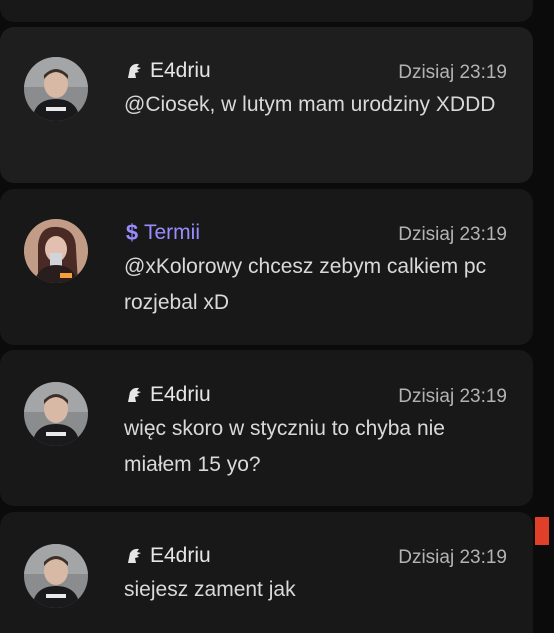  I want to click on author-name: Termii, so click(172, 232).